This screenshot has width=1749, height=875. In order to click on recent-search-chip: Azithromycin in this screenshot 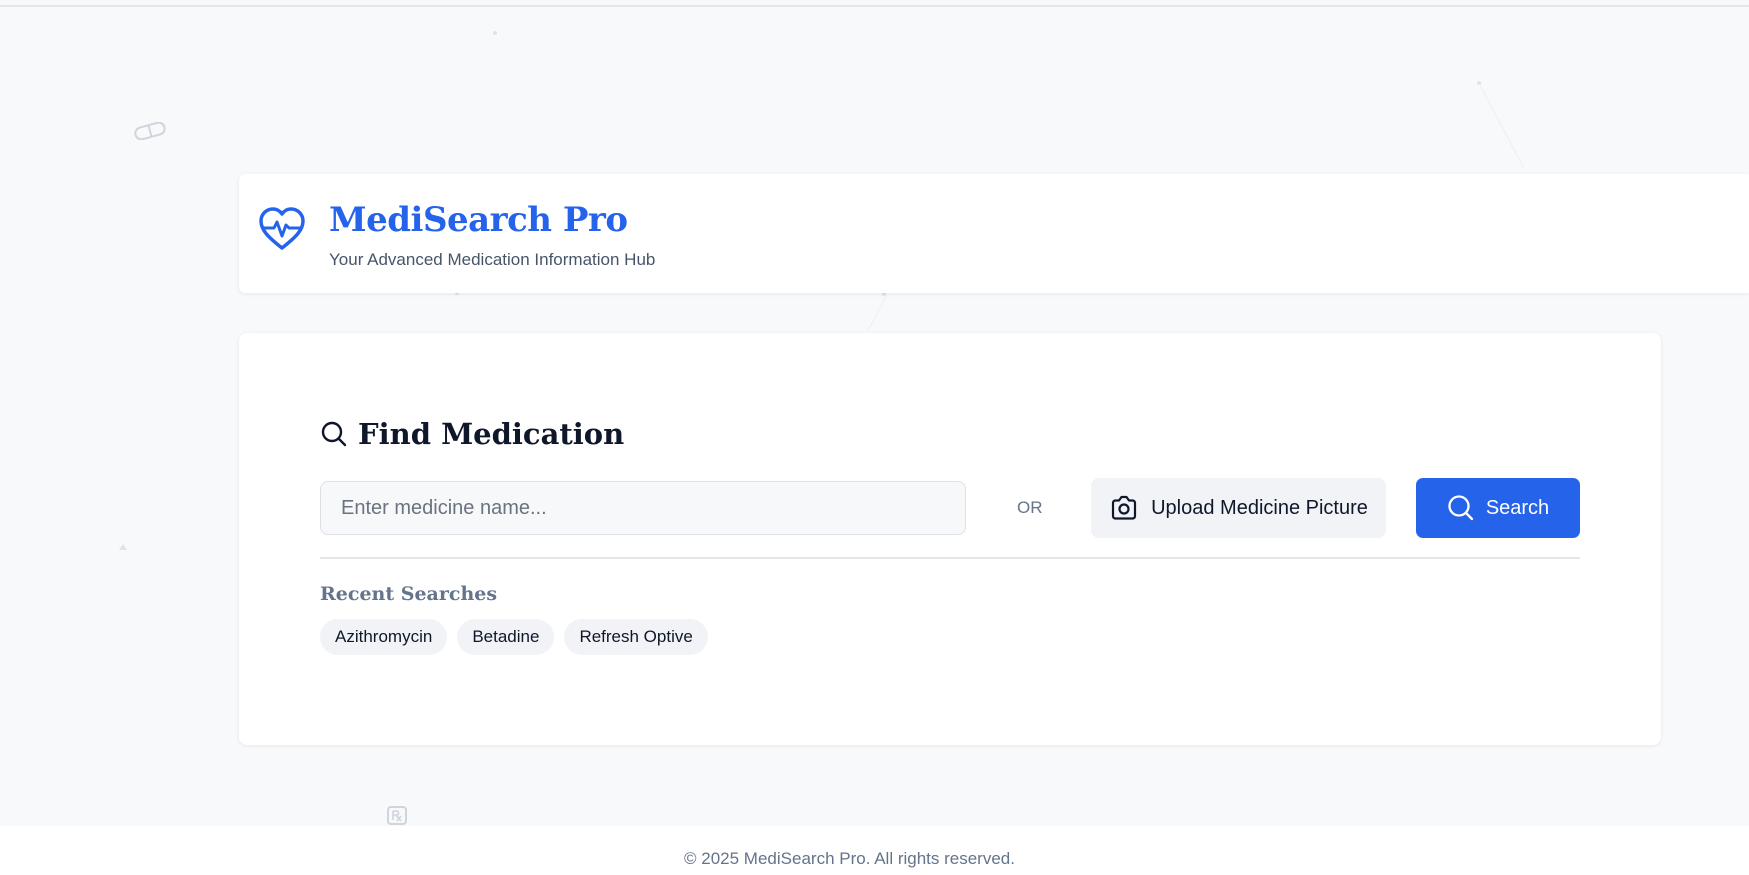, I will do `click(384, 637)`.